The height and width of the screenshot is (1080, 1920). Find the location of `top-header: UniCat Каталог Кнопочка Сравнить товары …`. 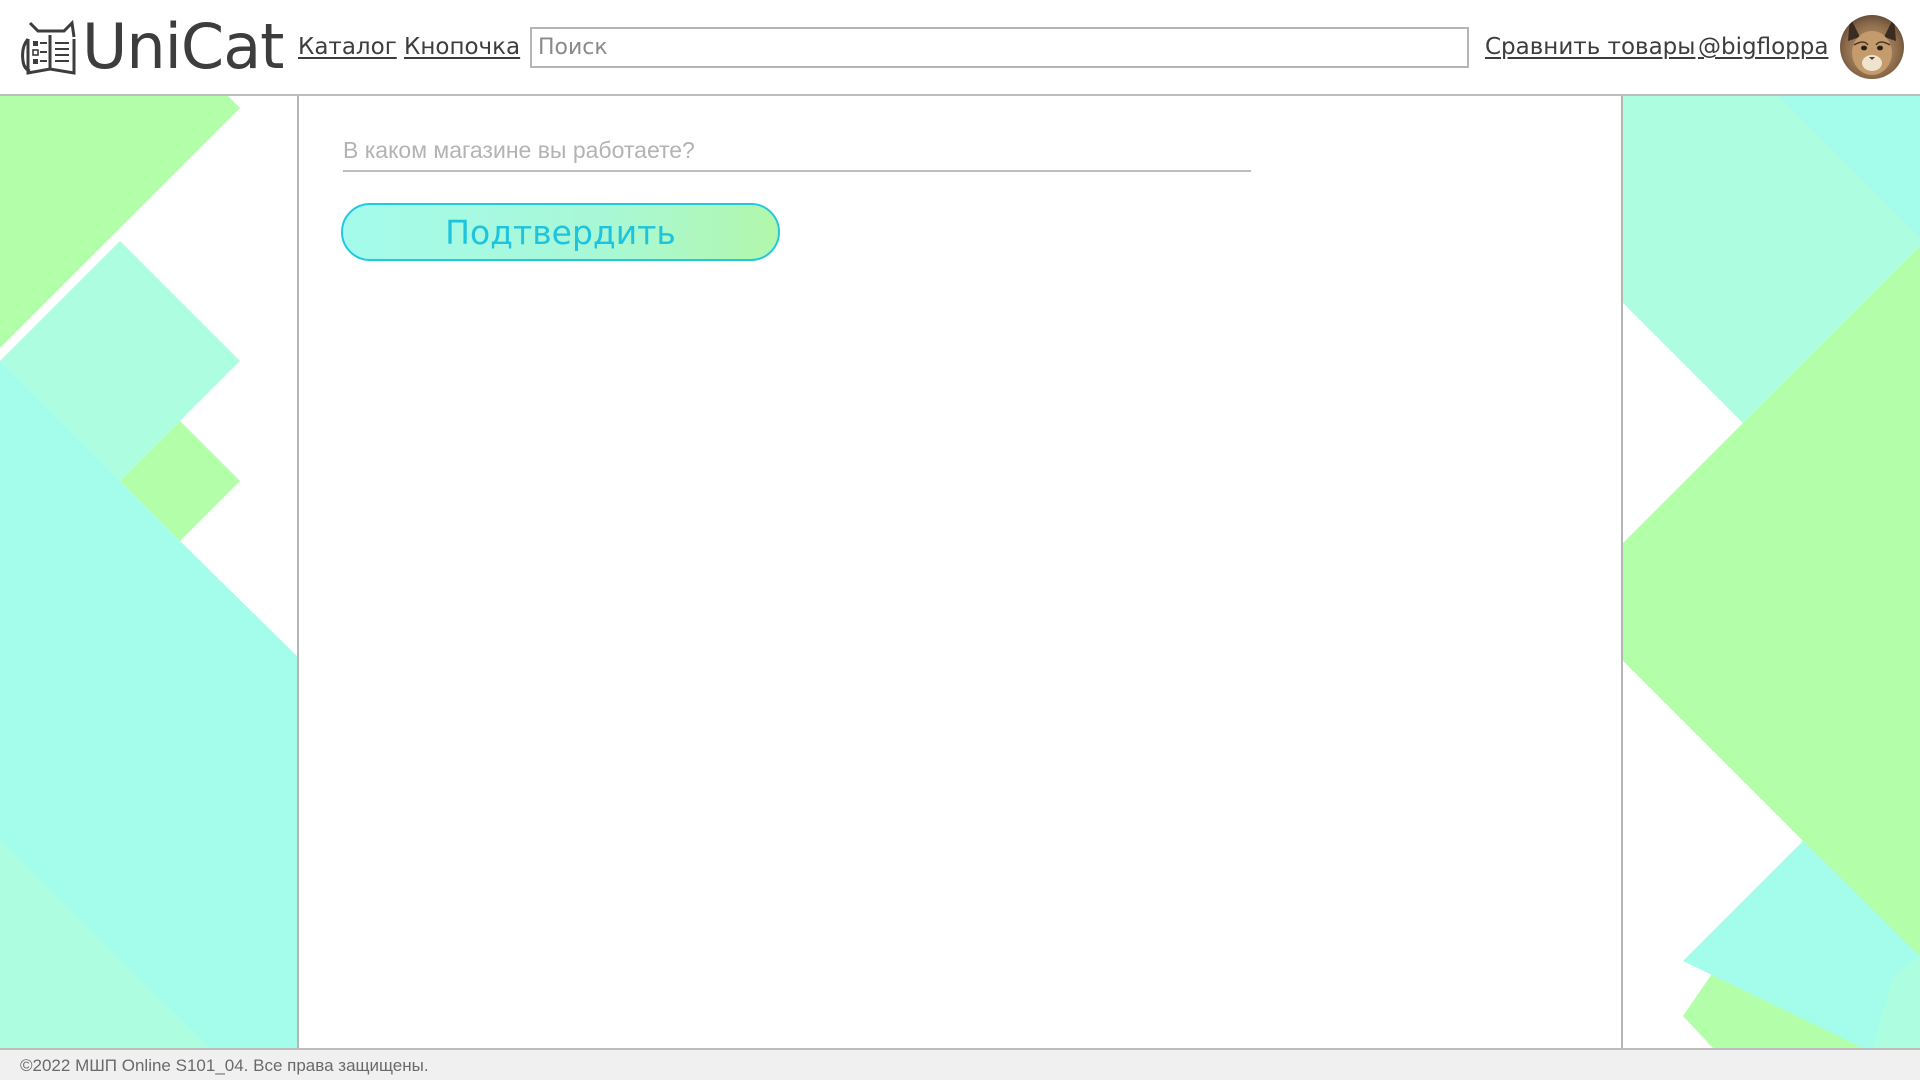

top-header: UniCat Каталог Кнопочка Сравнить товары … is located at coordinates (960, 48).